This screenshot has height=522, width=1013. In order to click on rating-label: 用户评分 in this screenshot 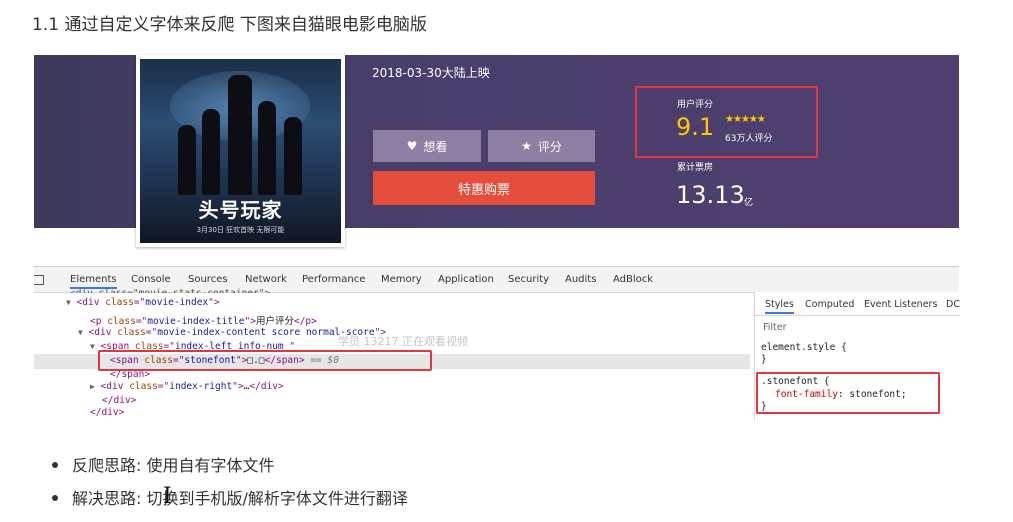, I will do `click(695, 105)`.